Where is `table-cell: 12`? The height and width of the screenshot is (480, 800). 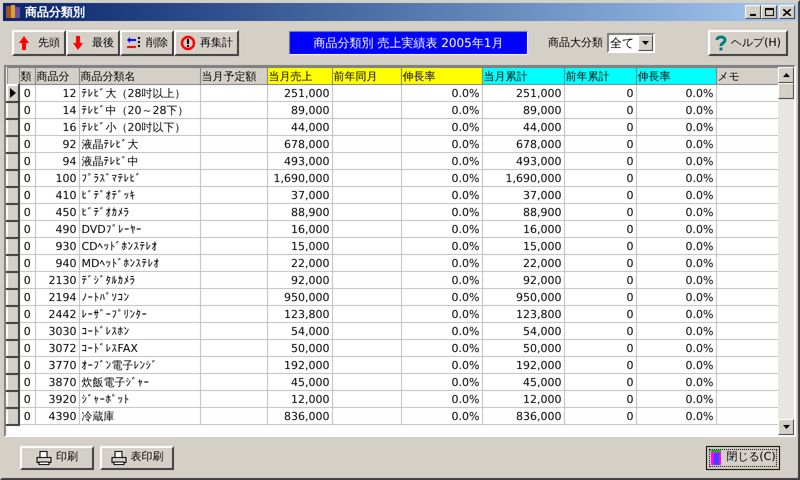
table-cell: 12 is located at coordinates (57, 93).